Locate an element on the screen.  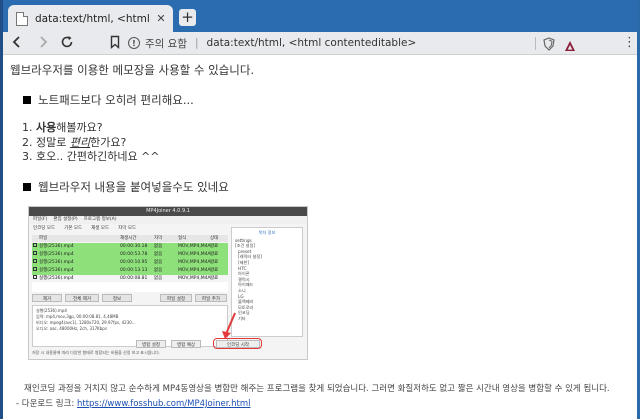
pasted-button: 파일 추가 is located at coordinates (211, 298).